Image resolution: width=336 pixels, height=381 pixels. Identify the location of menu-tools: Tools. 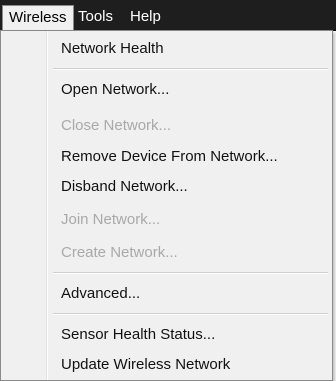
(95, 17).